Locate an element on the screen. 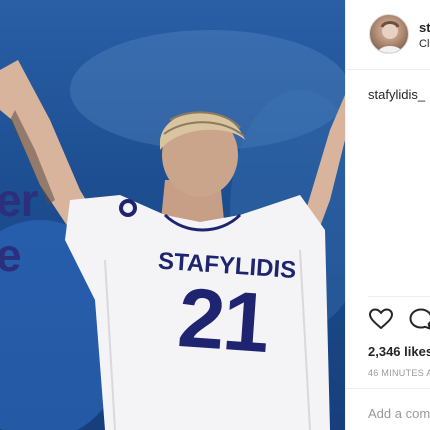 This screenshot has width=430, height=430. comment-input is located at coordinates (399, 413).